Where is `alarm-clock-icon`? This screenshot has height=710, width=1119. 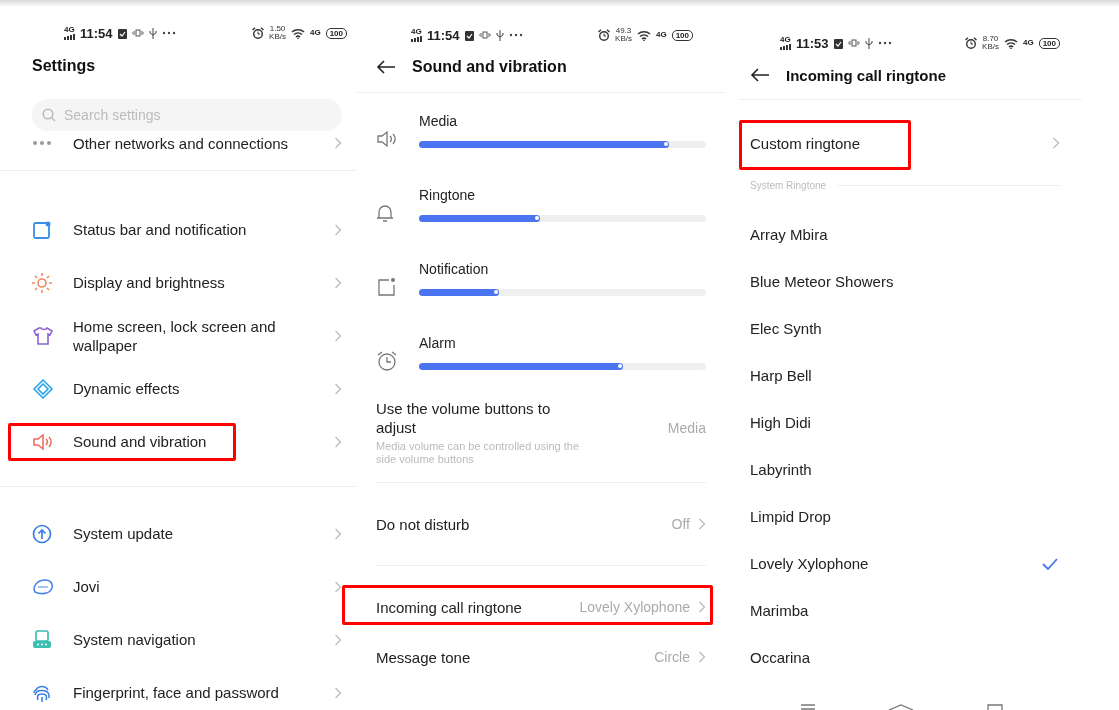 alarm-clock-icon is located at coordinates (387, 361).